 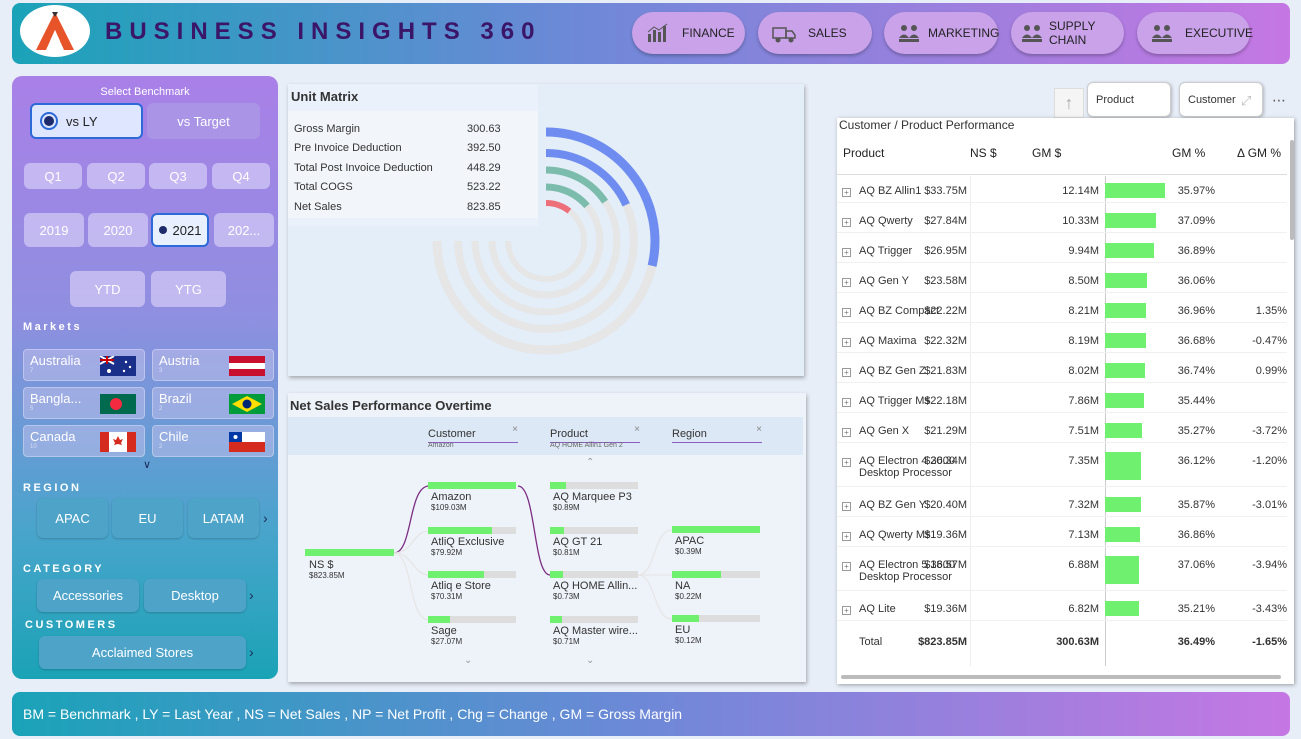 I want to click on customer-node: AtliQ Exclusive $79.92M, so click(x=467, y=546).